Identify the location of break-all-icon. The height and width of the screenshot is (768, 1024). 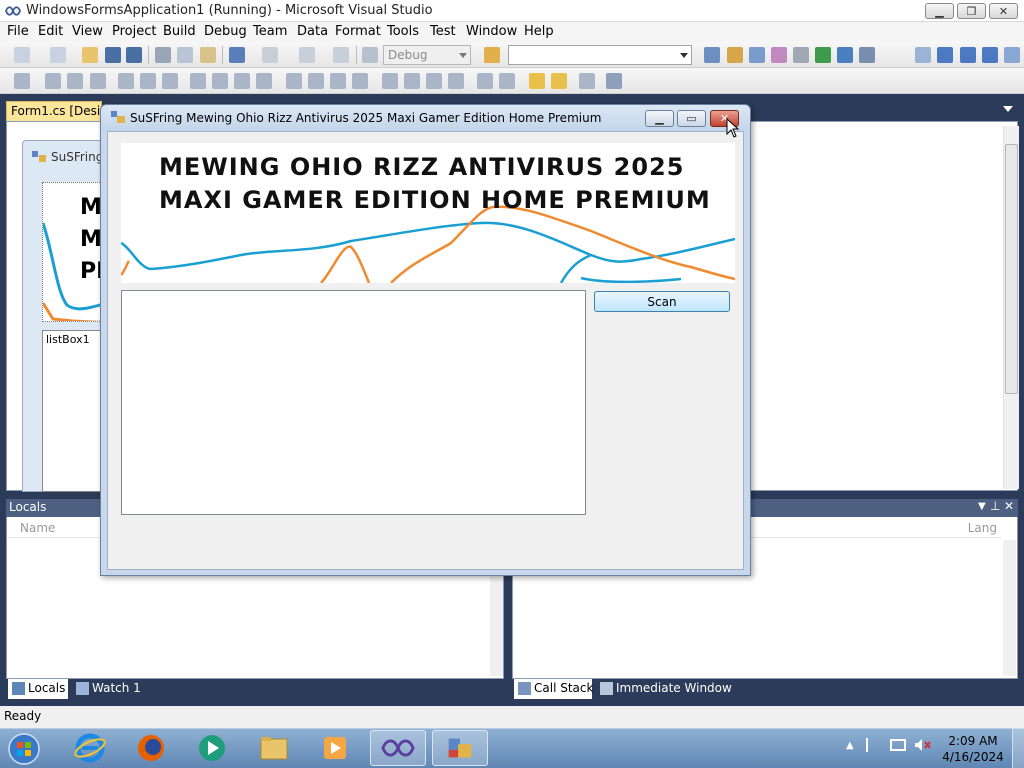
(945, 55).